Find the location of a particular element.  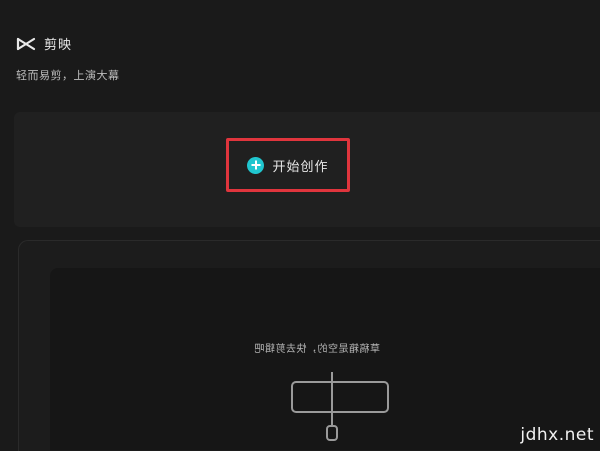

empty-timeline-icon is located at coordinates (342, 407).